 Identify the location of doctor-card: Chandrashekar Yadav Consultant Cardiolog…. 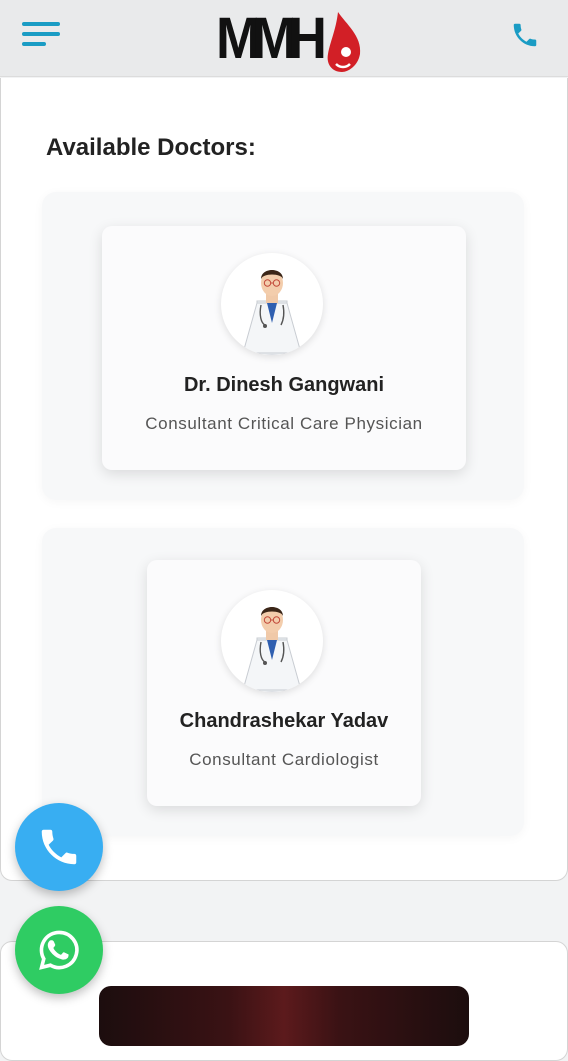
(284, 683).